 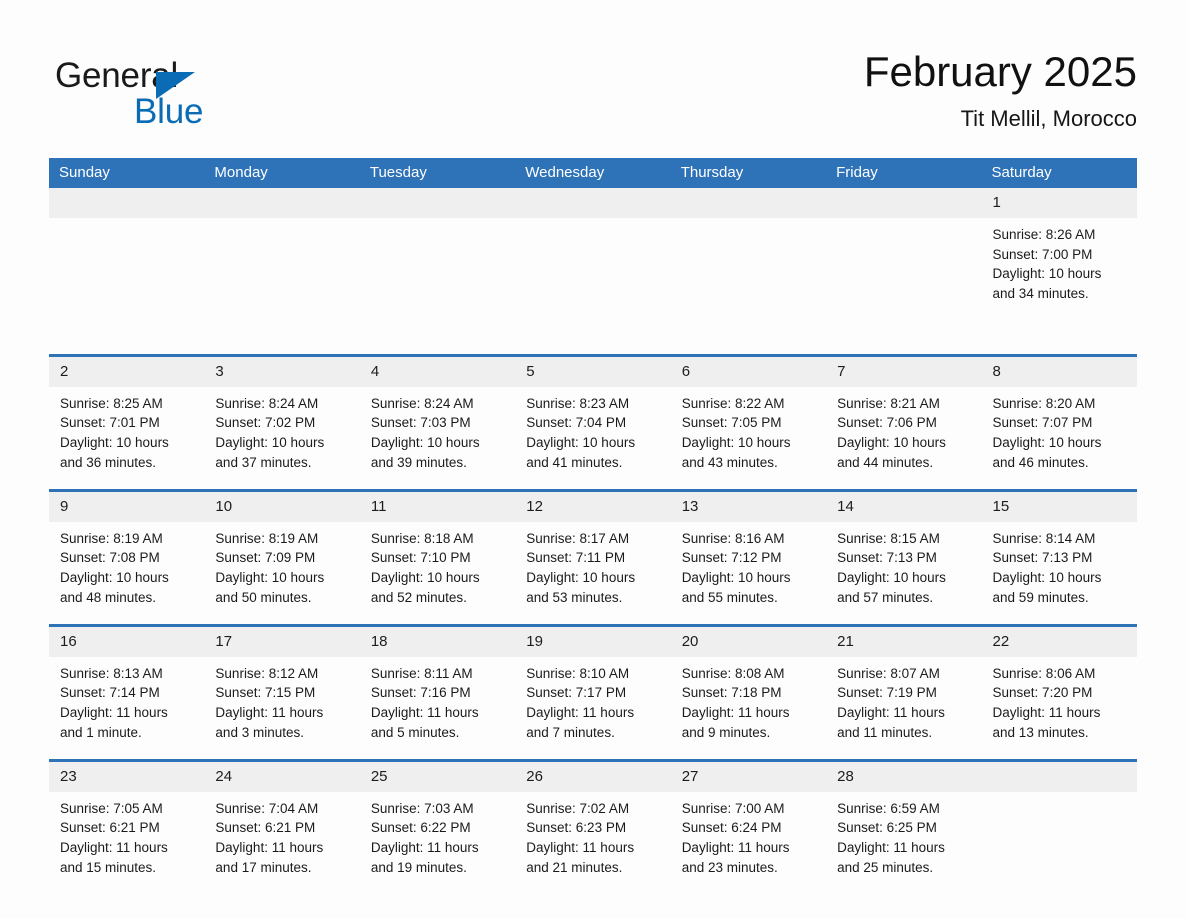 I want to click on weekday-header-thursday: Thursday, so click(x=748, y=173).